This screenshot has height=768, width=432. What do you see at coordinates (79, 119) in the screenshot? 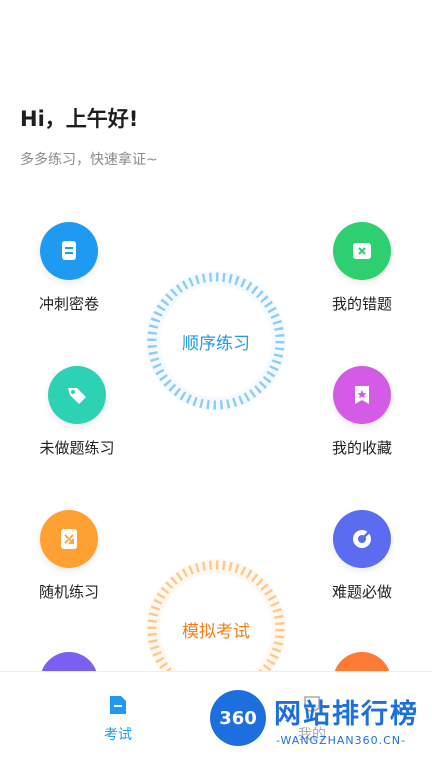
I see `greeting-title: Hi，上午好!` at bounding box center [79, 119].